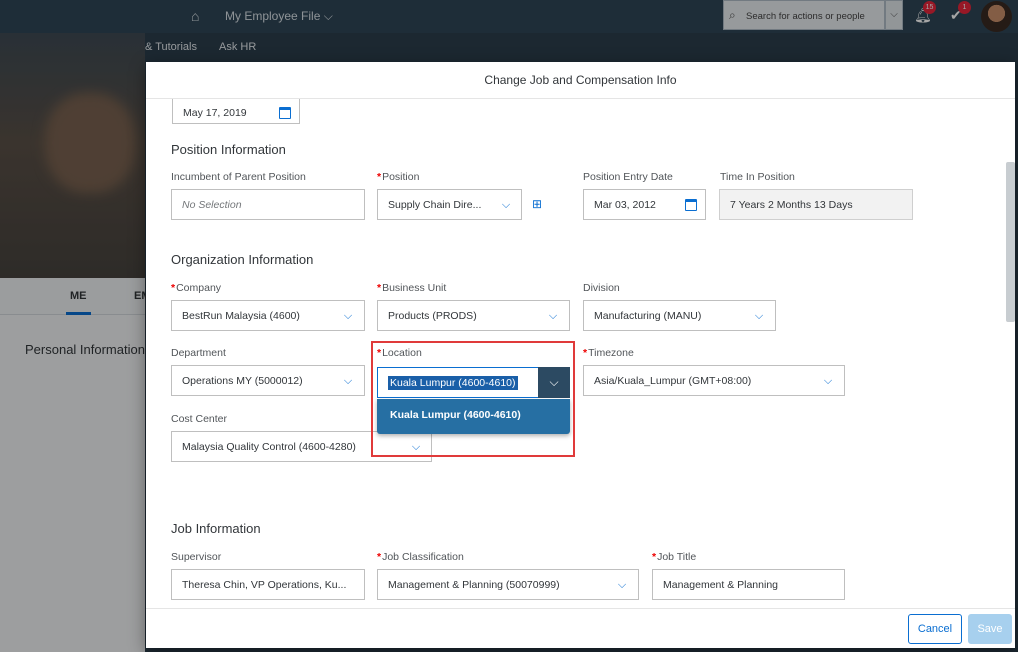 The width and height of the screenshot is (1018, 652). Describe the element at coordinates (412, 288) in the screenshot. I see `business-unit-label: *Business Unit` at that location.